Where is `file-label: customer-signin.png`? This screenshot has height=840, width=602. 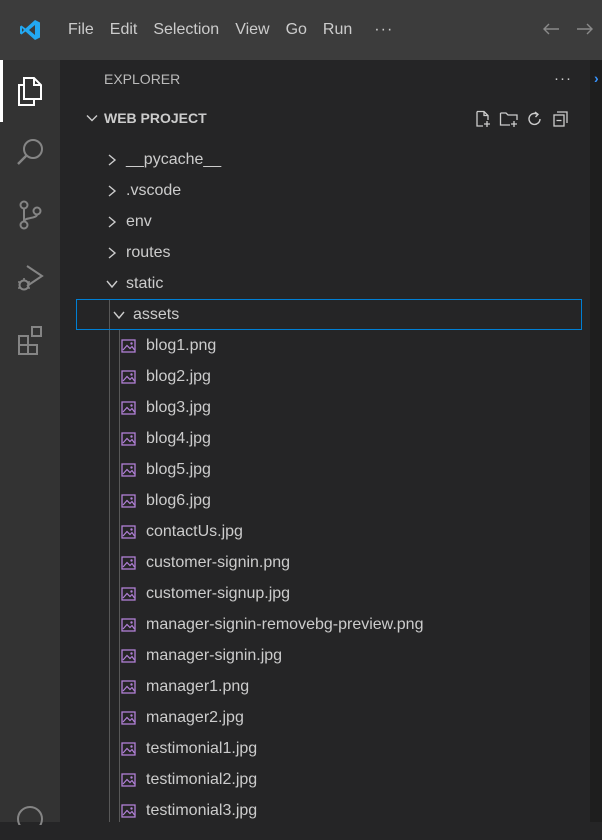
file-label: customer-signin.png is located at coordinates (218, 562).